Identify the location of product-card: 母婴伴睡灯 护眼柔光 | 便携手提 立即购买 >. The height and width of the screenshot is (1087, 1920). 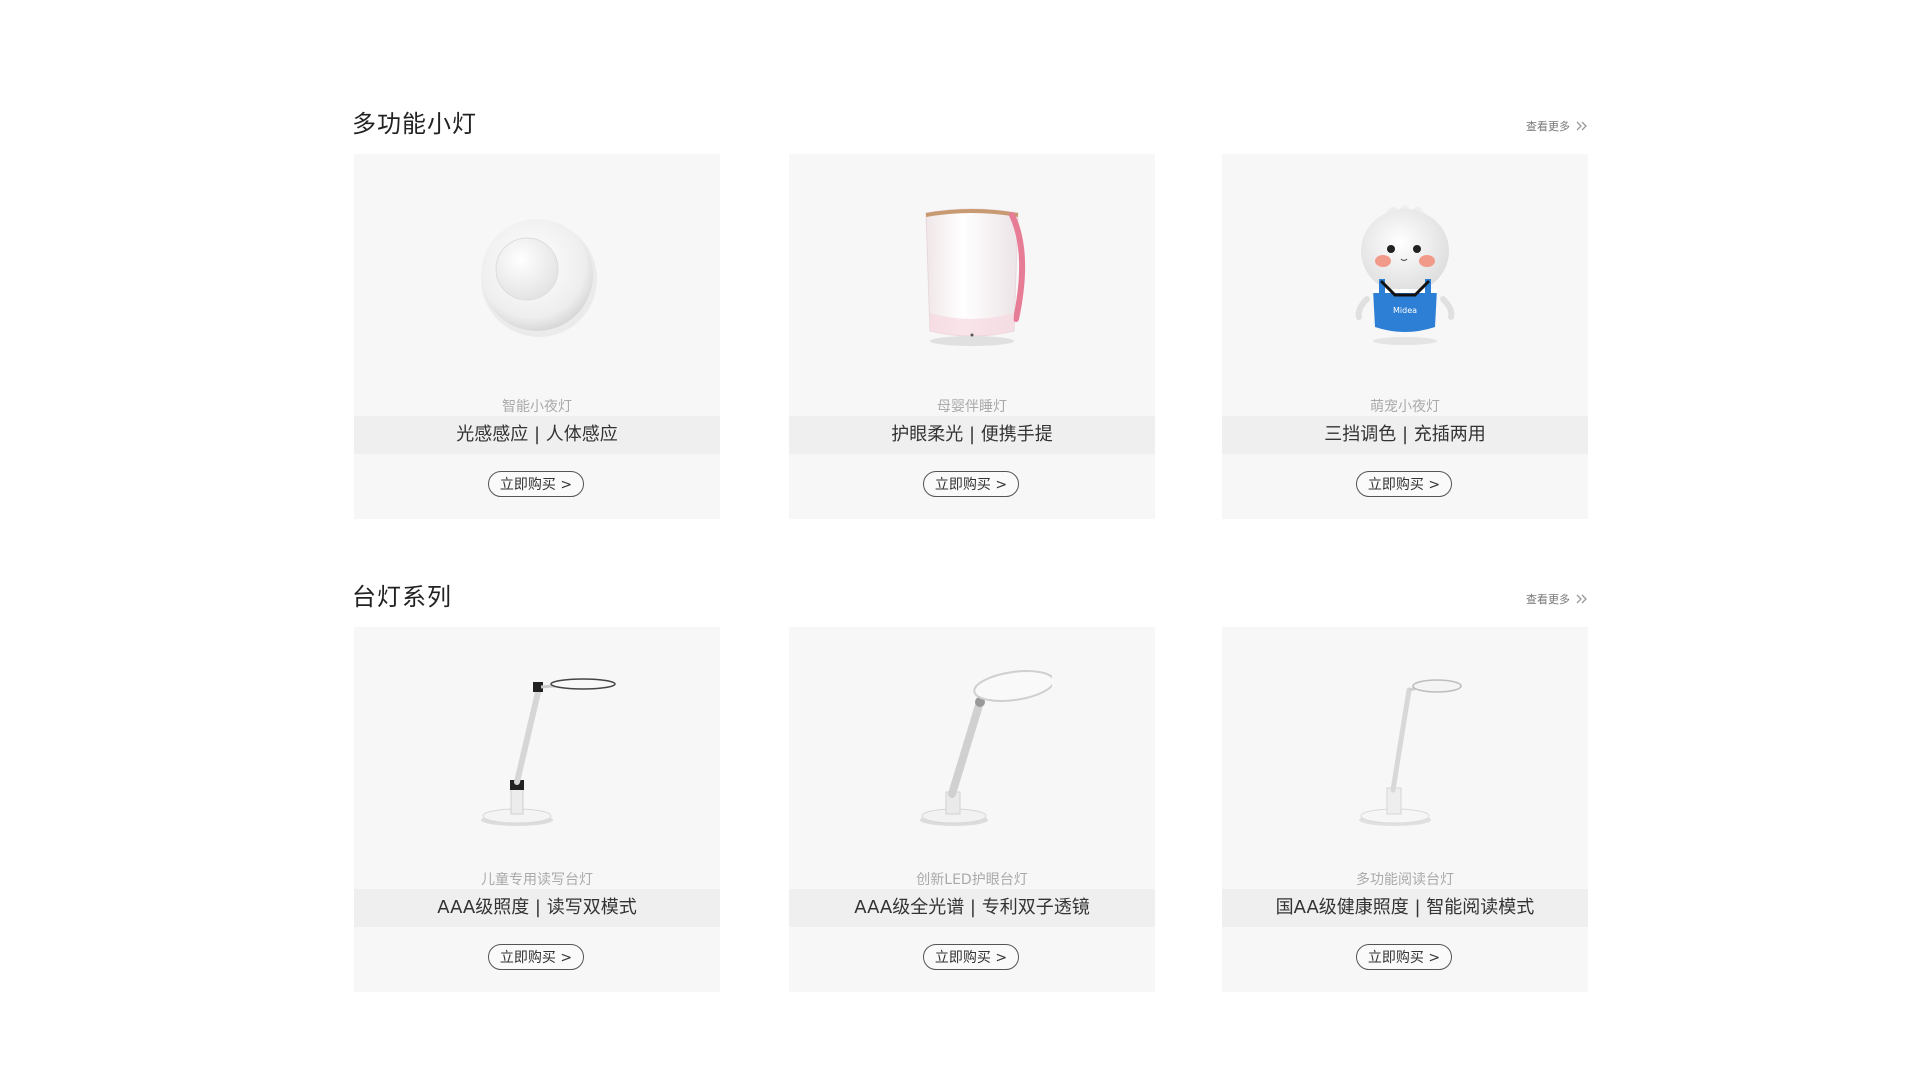
(972, 336).